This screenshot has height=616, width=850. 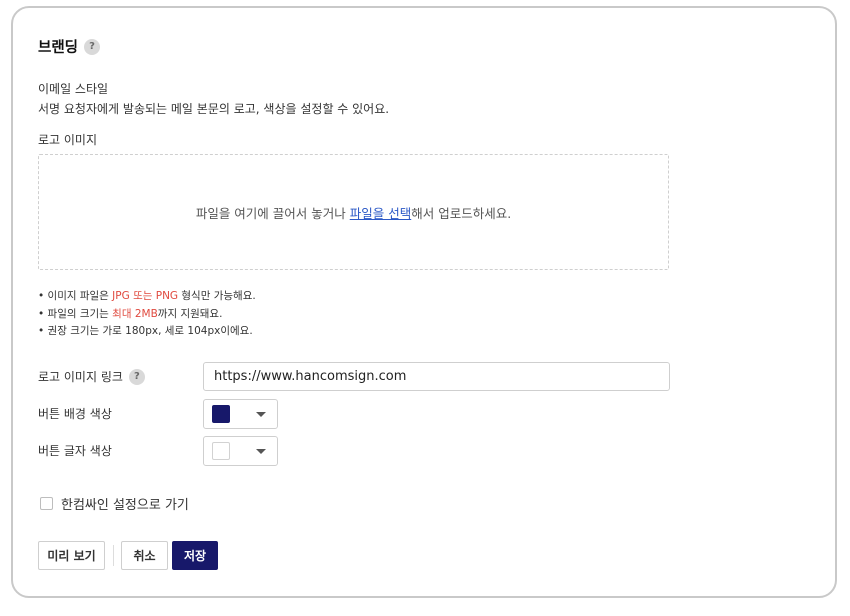 I want to click on logo-dropzone: 파일을 여기에 끌어서 놓거나 파일을 선택 해서 업로드하세요., so click(x=353, y=212).